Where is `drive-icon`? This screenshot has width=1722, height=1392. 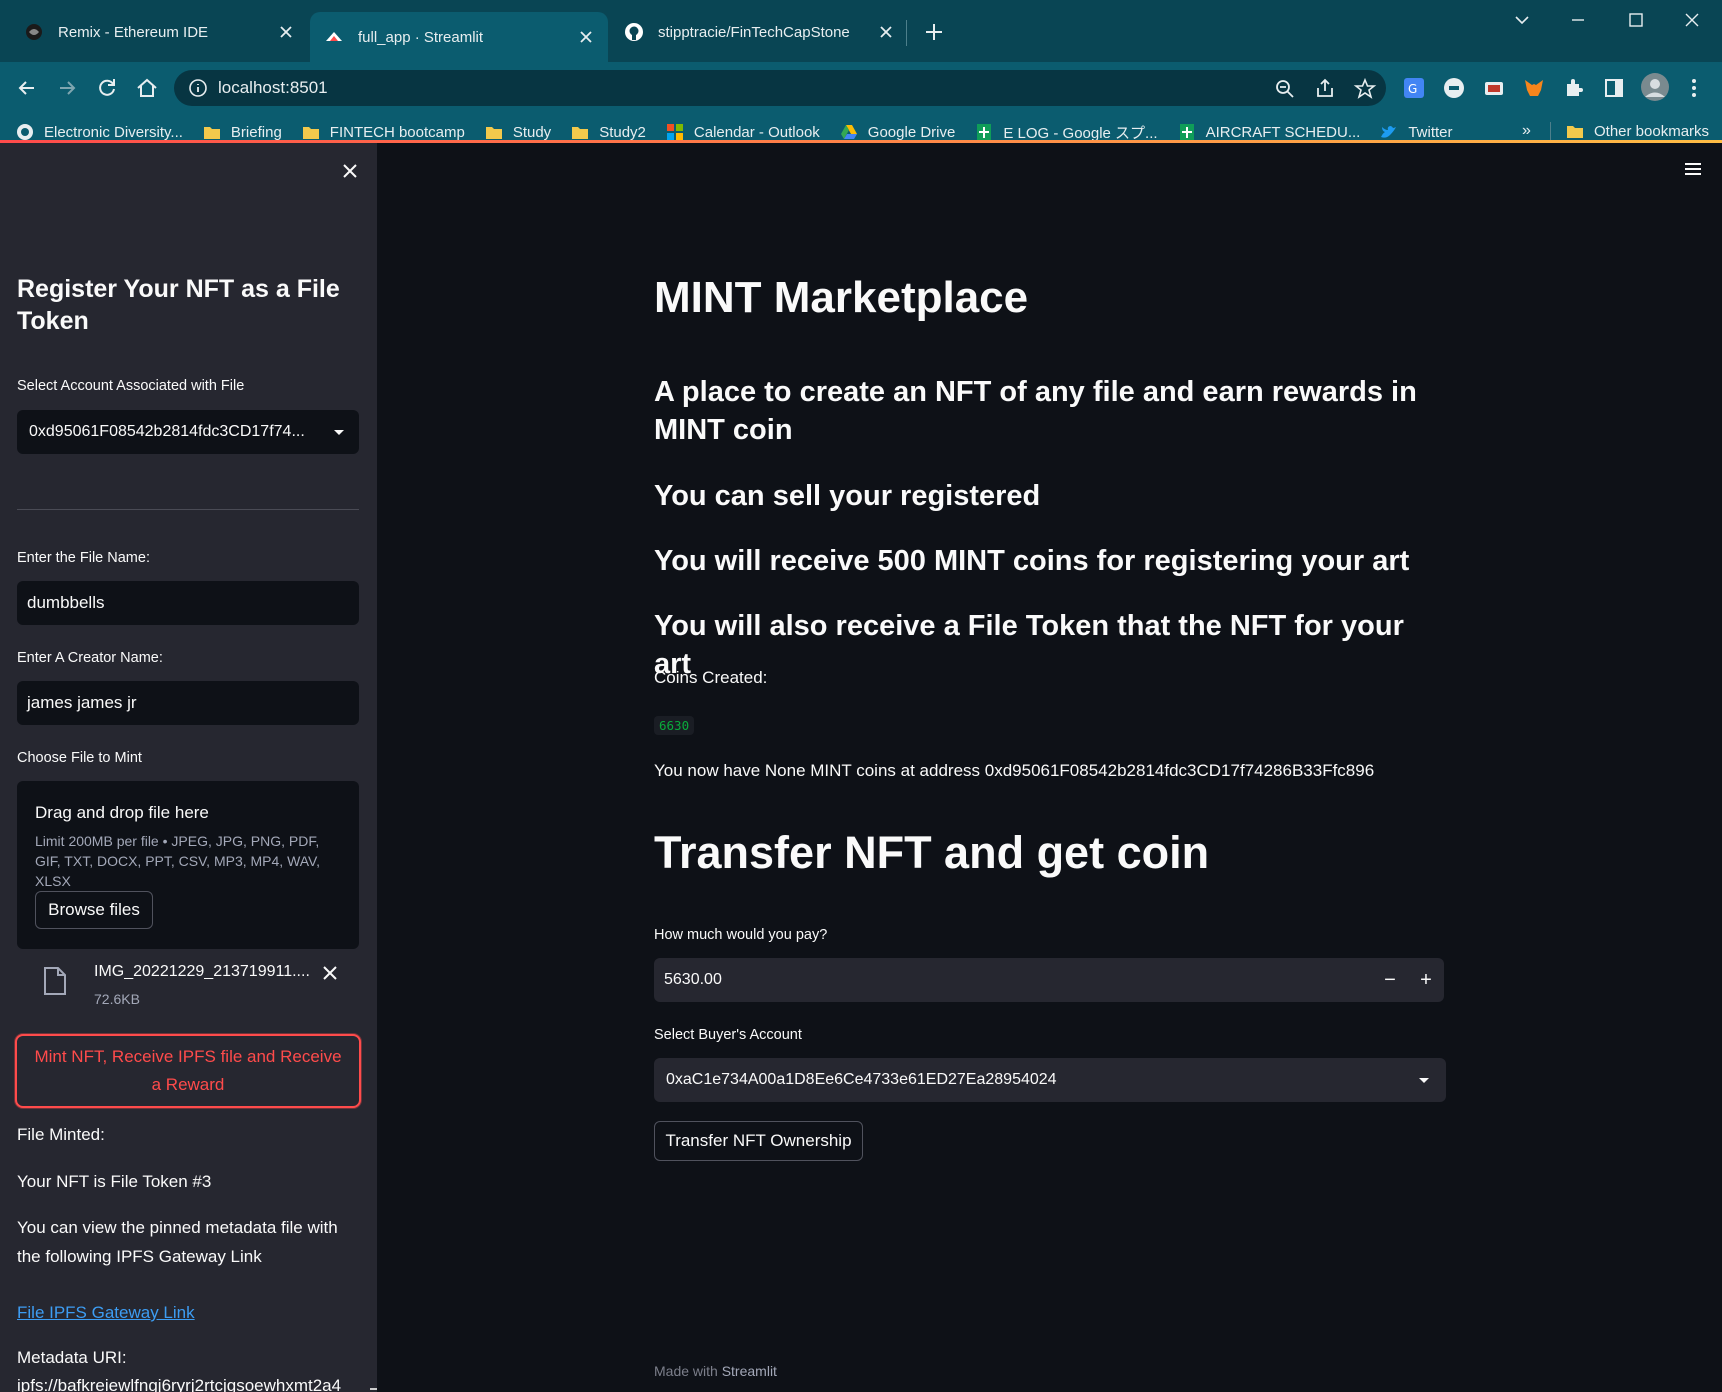
drive-icon is located at coordinates (848, 132).